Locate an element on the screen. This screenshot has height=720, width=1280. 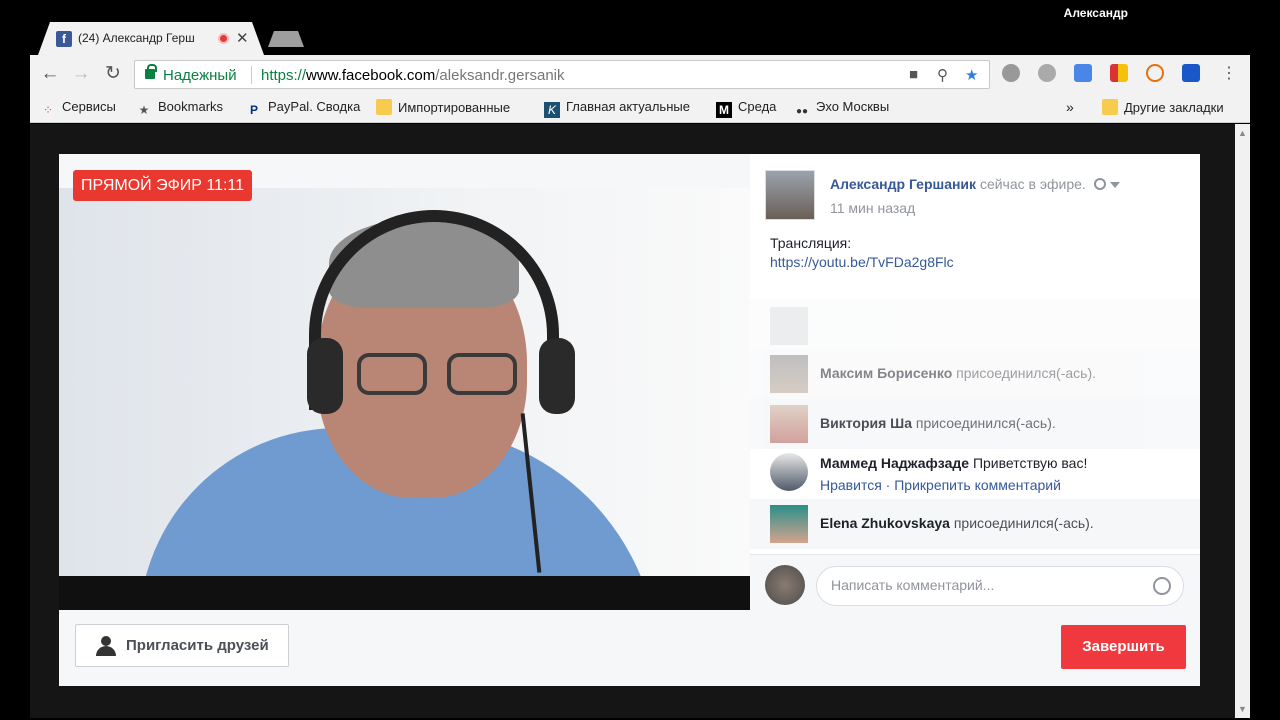
recording-icon is located at coordinates (223, 38).